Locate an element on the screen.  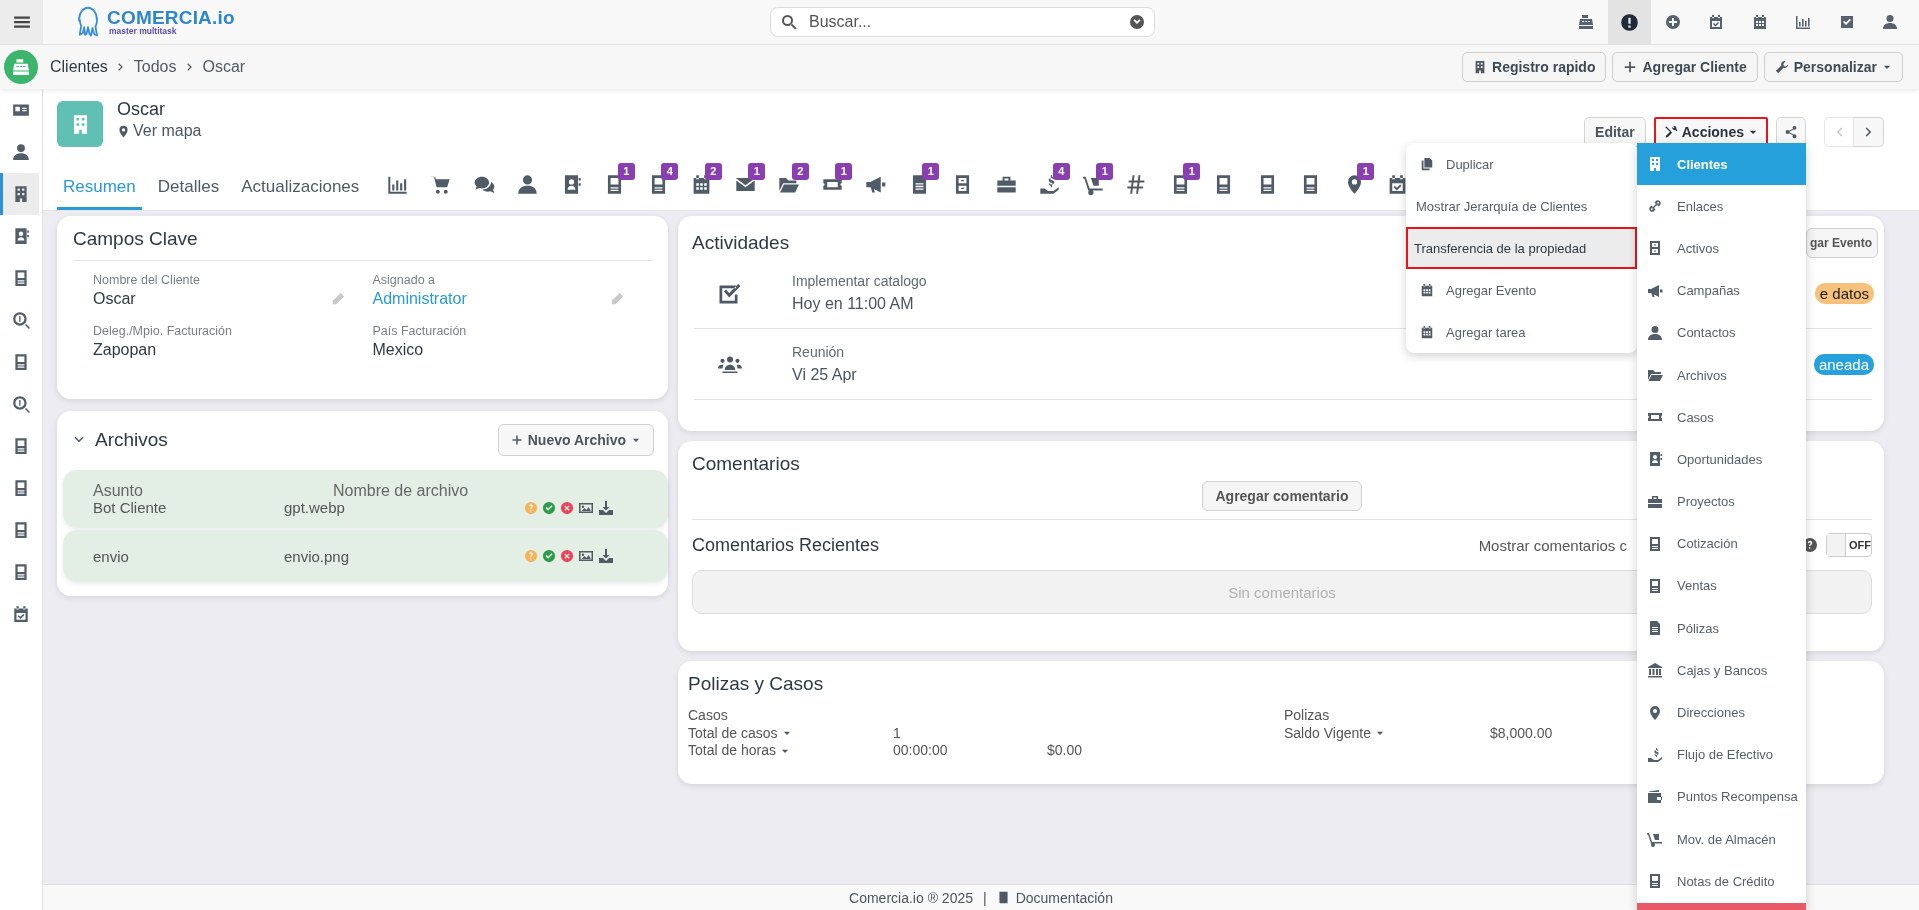
menu-item: Puntos Recompensa is located at coordinates (1721, 796).